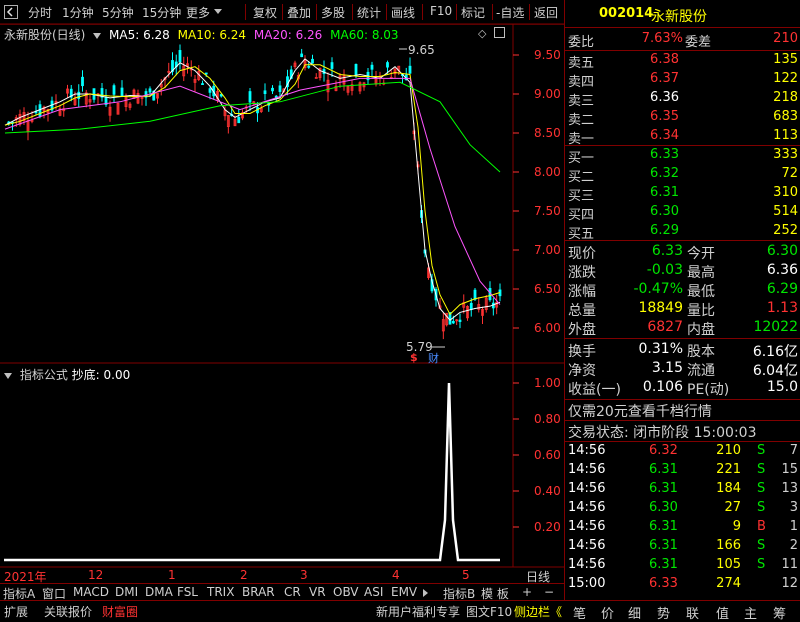 This screenshot has height=622, width=800. Describe the element at coordinates (292, 592) in the screenshot. I see `tab-cr: CR` at that location.